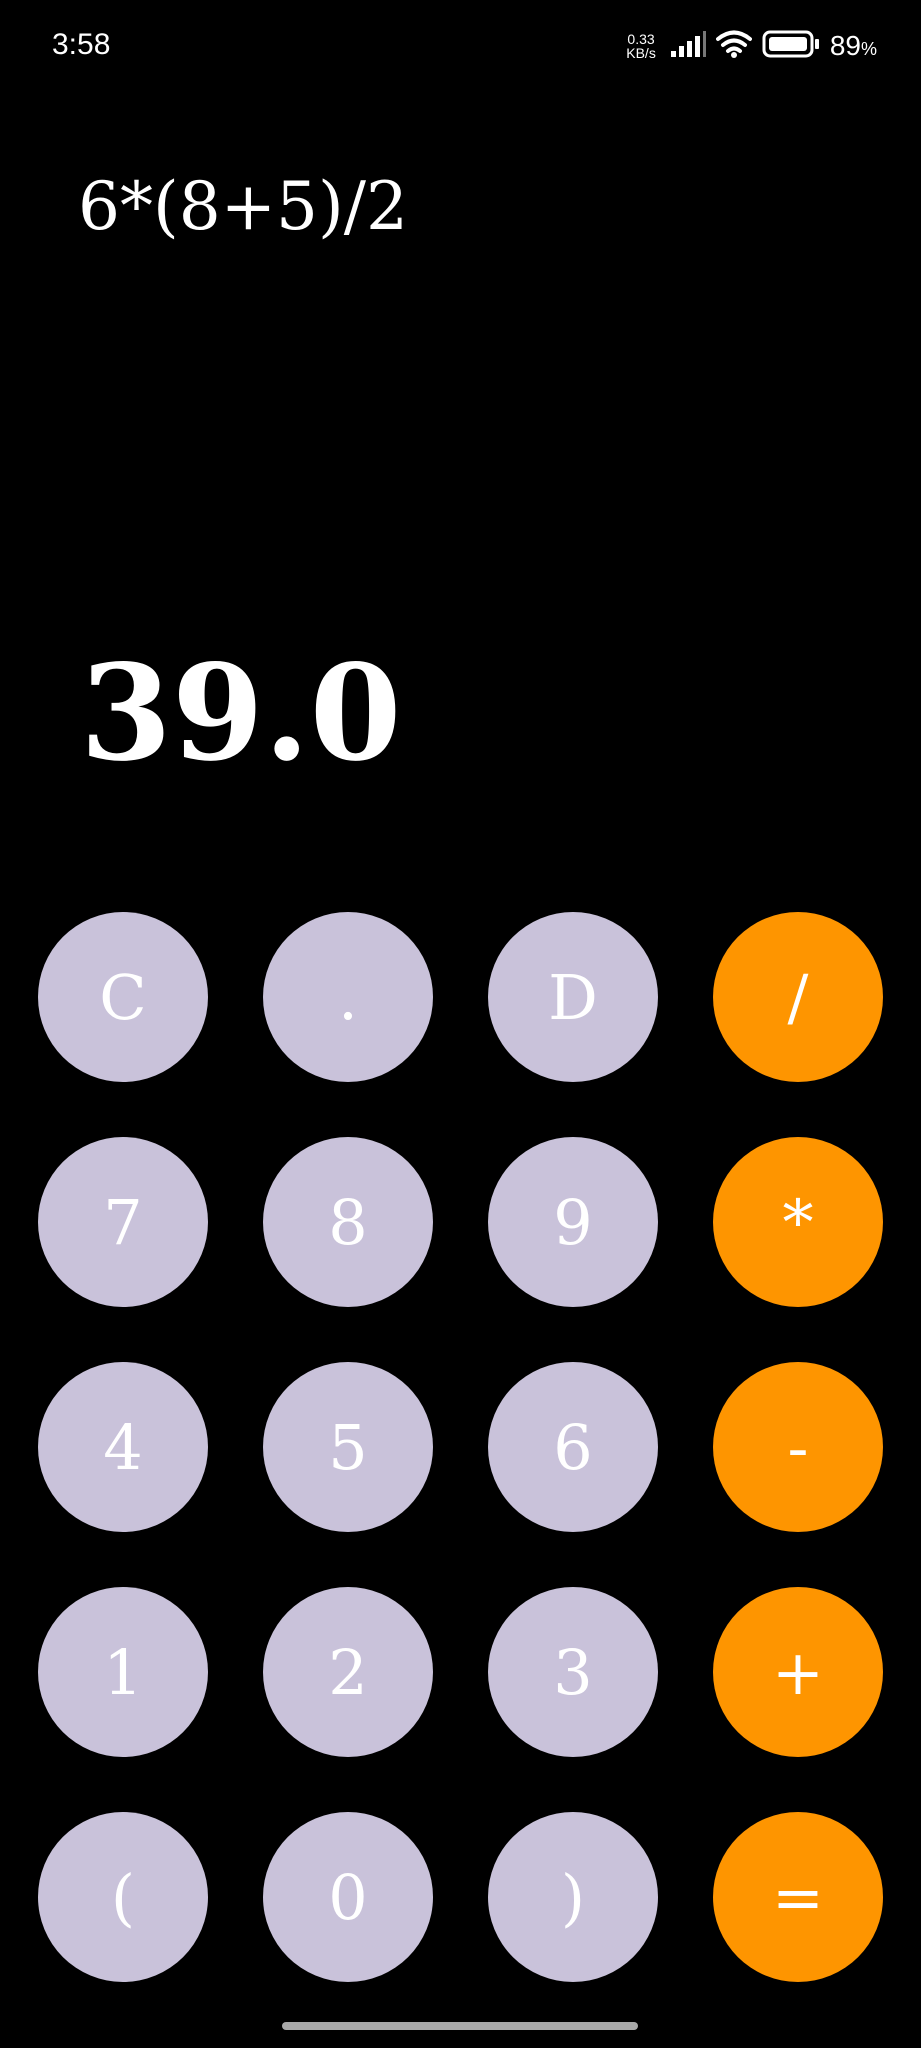 The height and width of the screenshot is (2048, 921). I want to click on battery-unit: %, so click(868, 49).